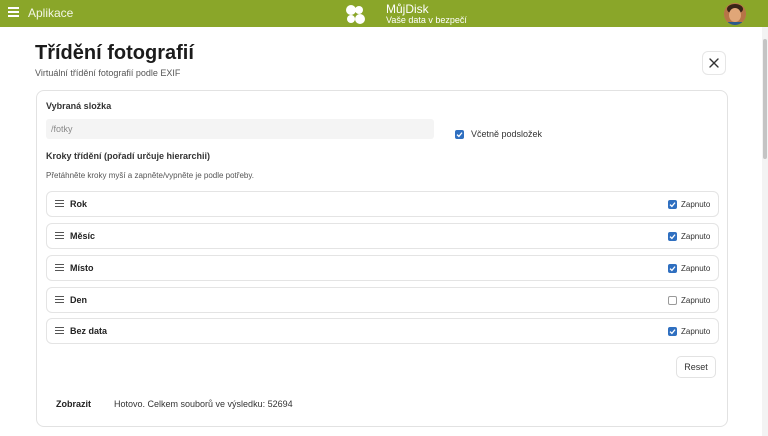 Image resolution: width=768 pixels, height=436 pixels. What do you see at coordinates (83, 236) in the screenshot?
I see `step-name: Měsíc` at bounding box center [83, 236].